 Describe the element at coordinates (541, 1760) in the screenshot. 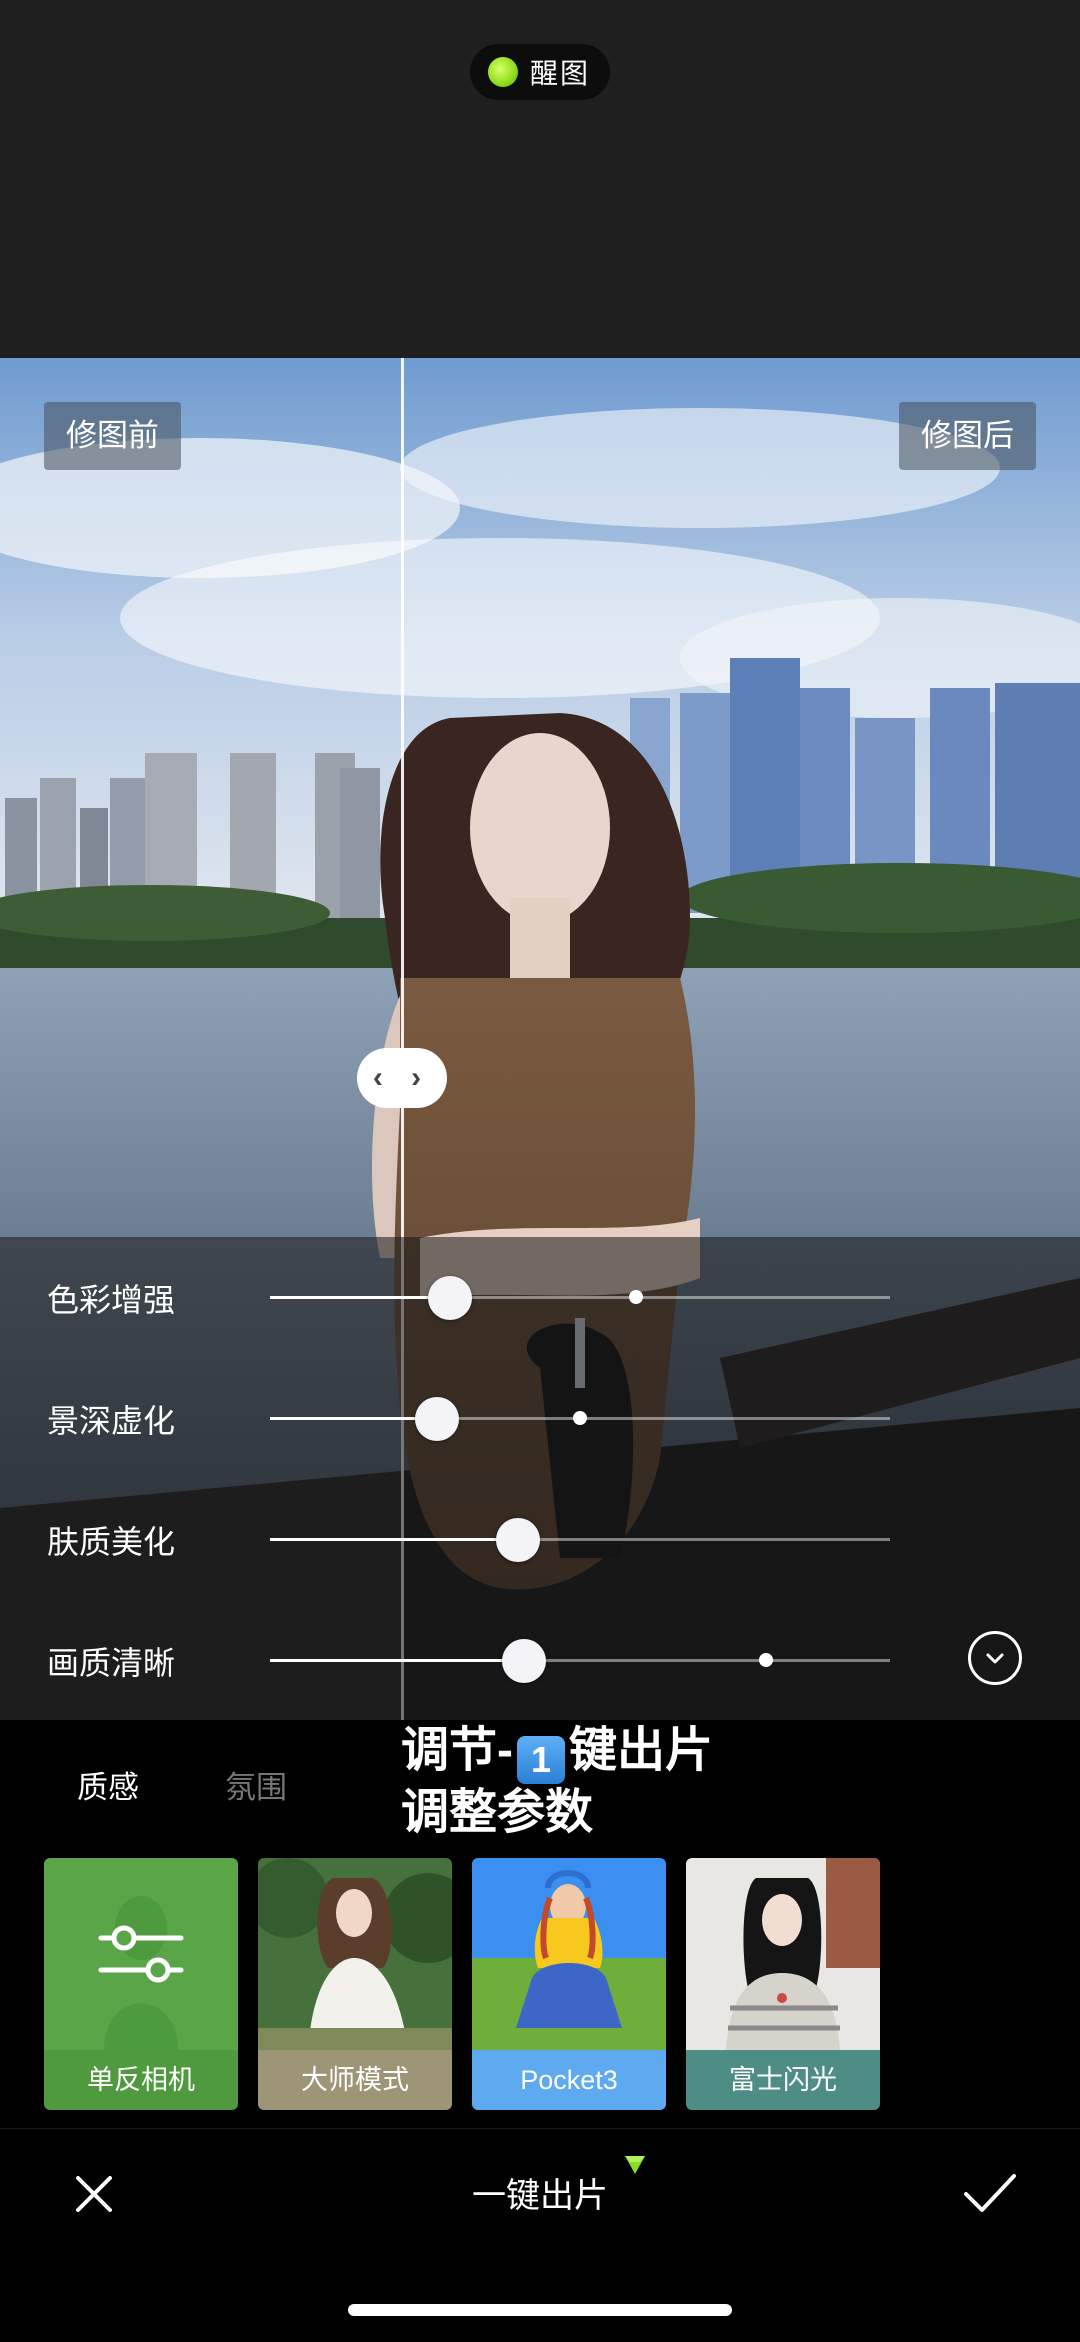

I see `keycap-1-icon: 1` at that location.